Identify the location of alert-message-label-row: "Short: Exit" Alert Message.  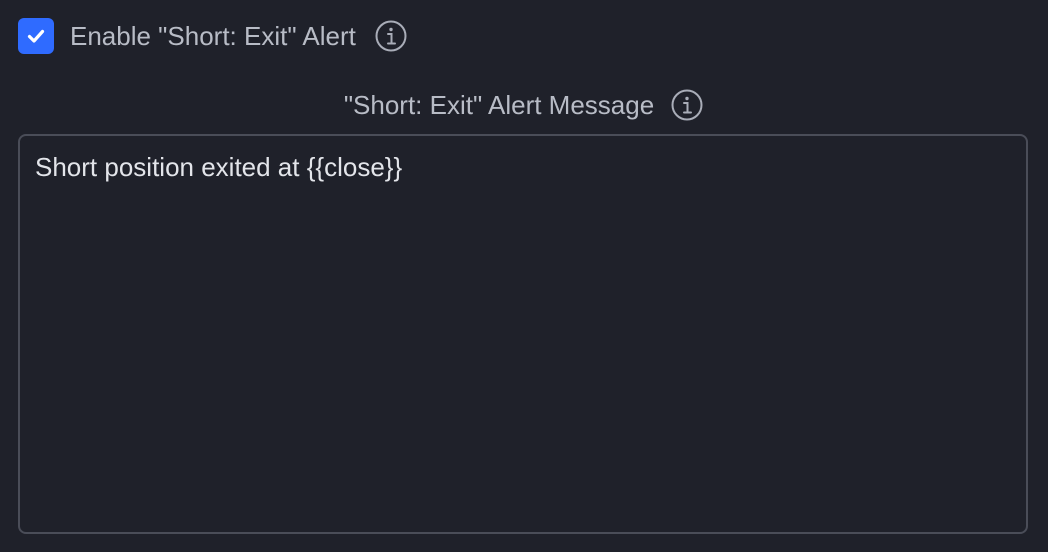
(524, 105).